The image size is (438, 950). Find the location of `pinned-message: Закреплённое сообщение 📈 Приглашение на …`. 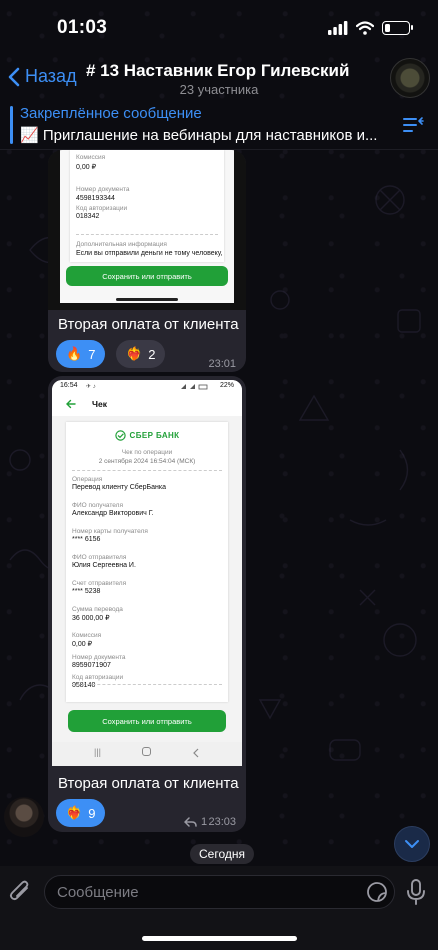

pinned-message: Закреплённое сообщение 📈 Приглашение на … is located at coordinates (219, 126).